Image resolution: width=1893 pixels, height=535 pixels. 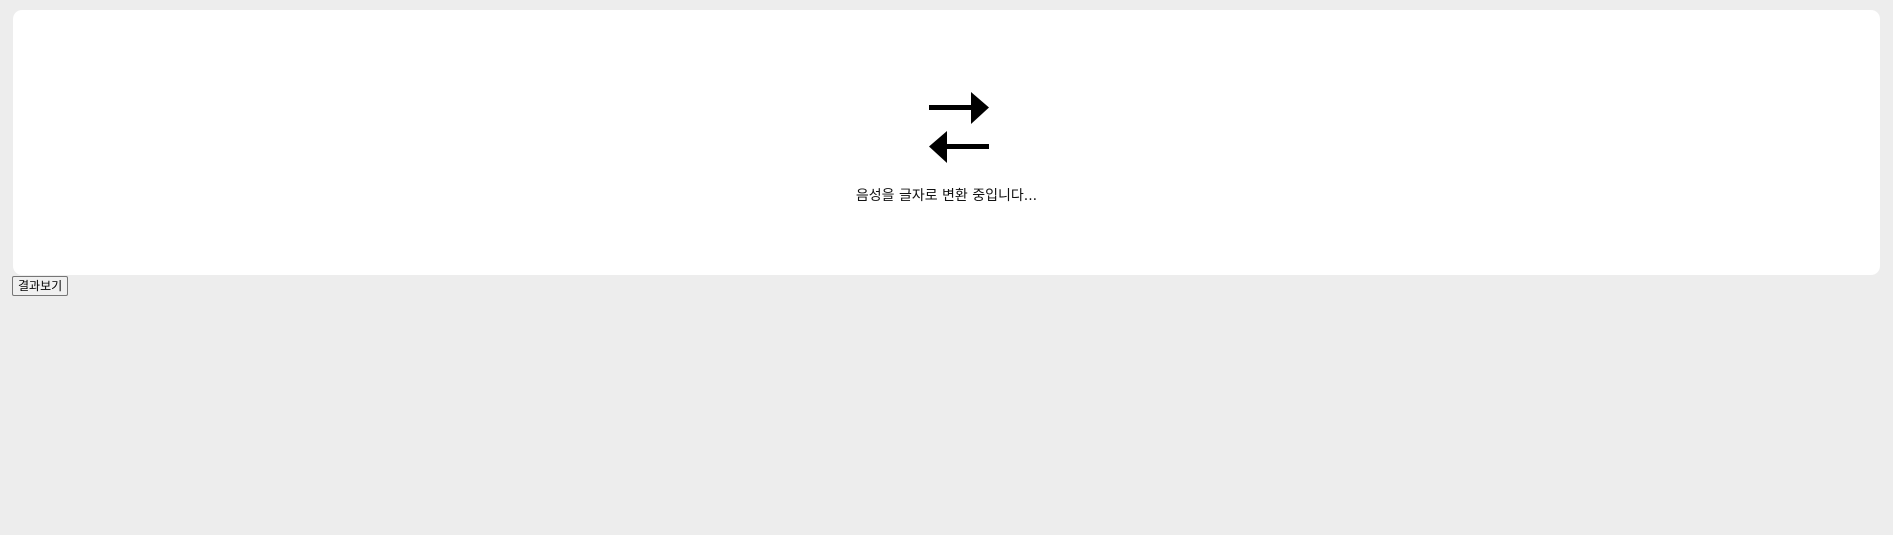 What do you see at coordinates (40, 286) in the screenshot?
I see `view-results-button: 결과보기` at bounding box center [40, 286].